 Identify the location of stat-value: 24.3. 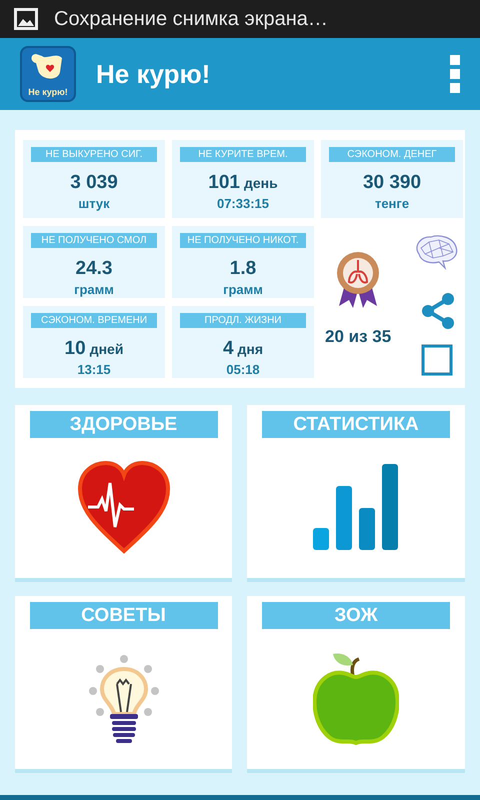
(94, 269).